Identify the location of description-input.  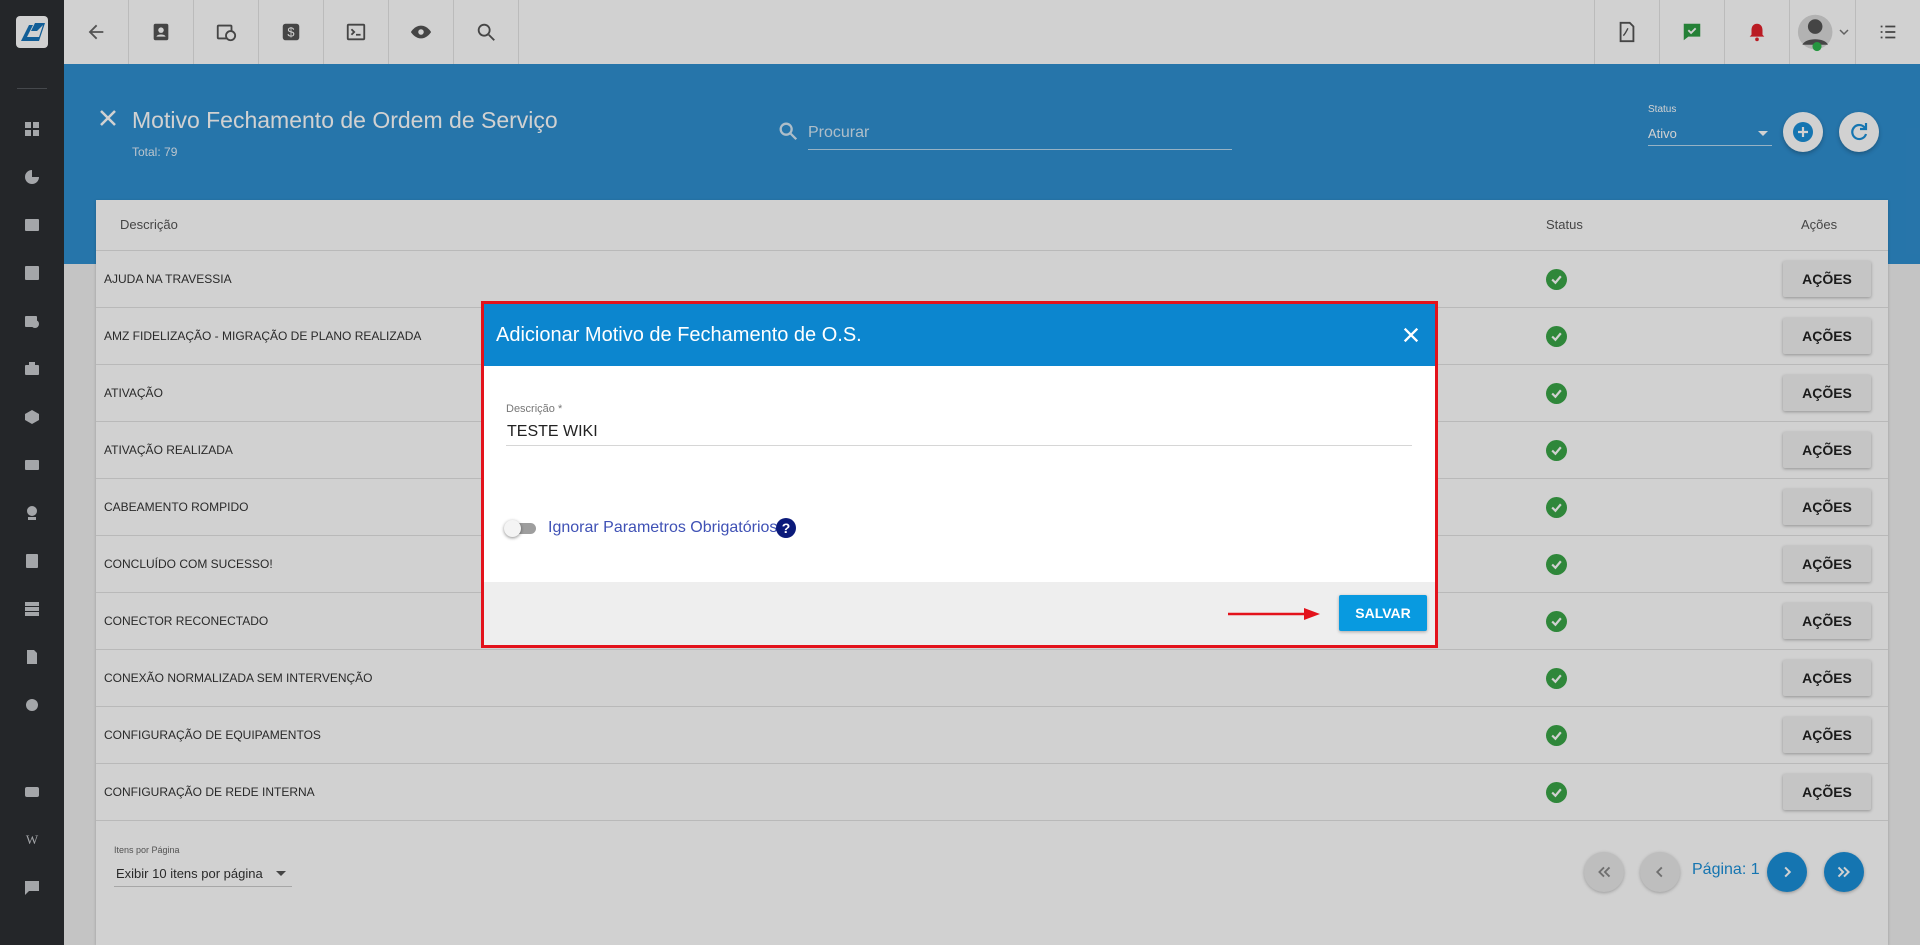
(959, 432).